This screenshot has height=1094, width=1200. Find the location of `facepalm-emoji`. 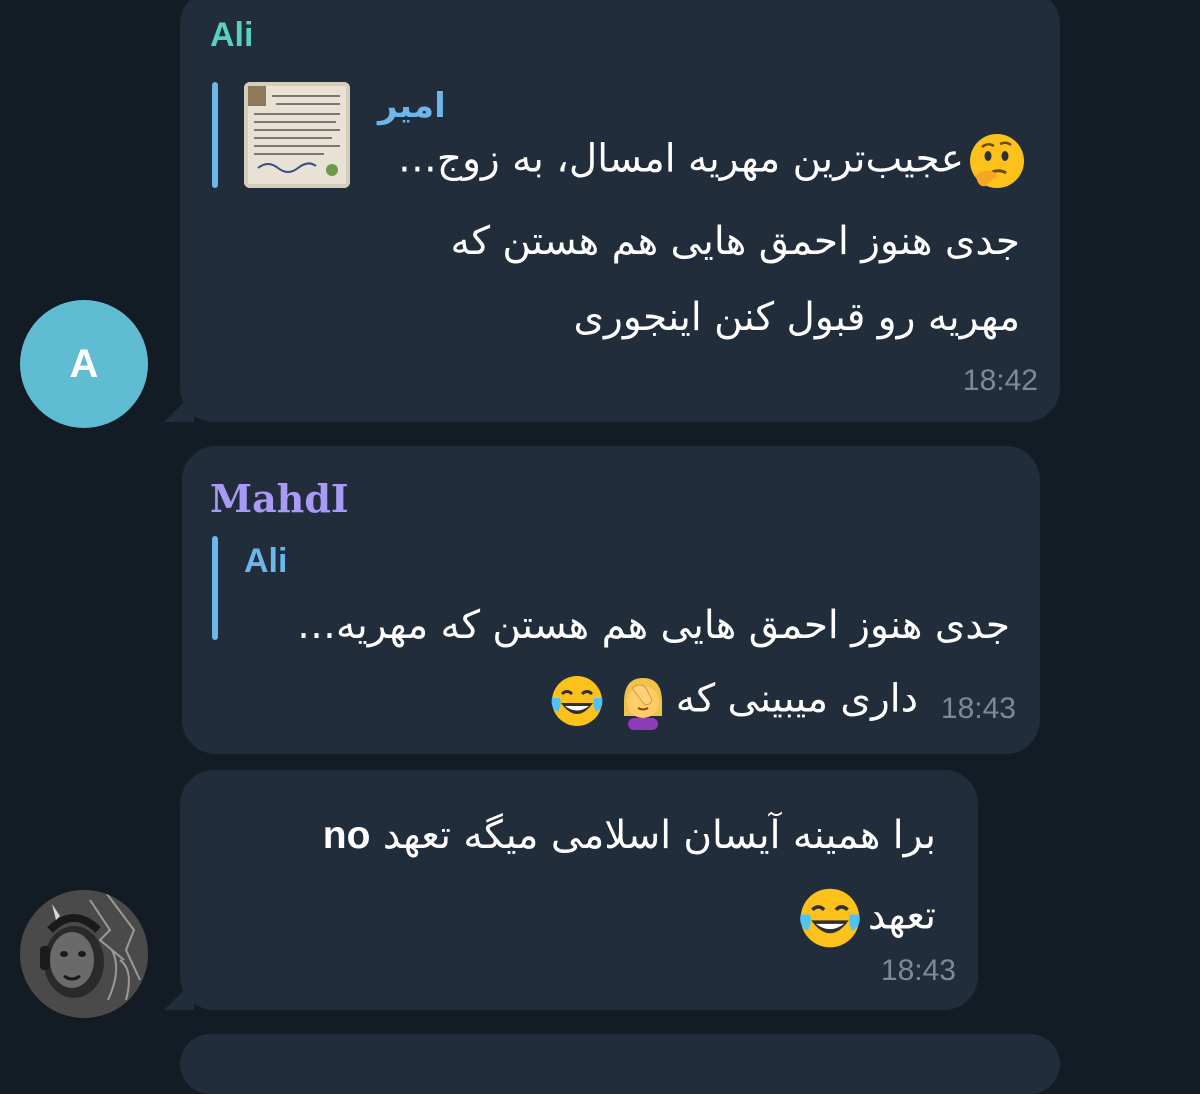

facepalm-emoji is located at coordinates (643, 701).